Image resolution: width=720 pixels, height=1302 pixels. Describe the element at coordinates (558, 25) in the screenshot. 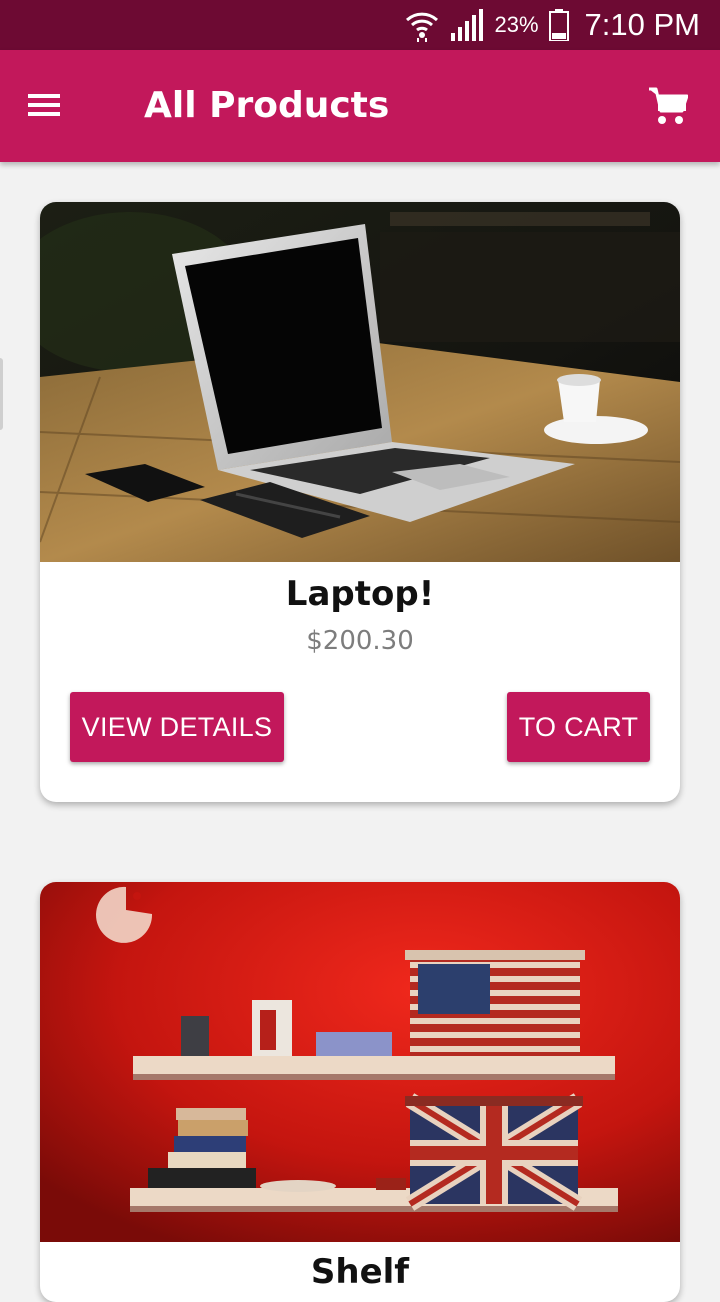

I see `battery-icon` at that location.